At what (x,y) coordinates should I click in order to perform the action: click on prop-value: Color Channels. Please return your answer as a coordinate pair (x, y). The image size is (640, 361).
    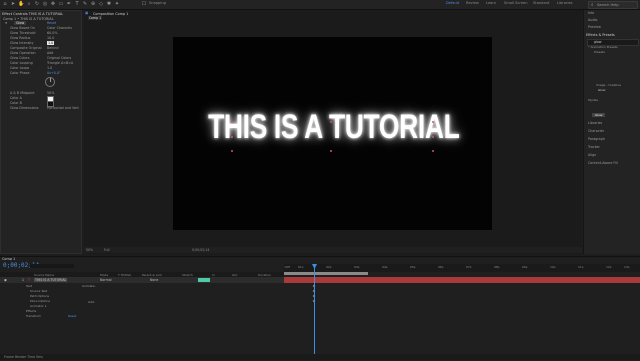
    Looking at the image, I should click on (59, 28).